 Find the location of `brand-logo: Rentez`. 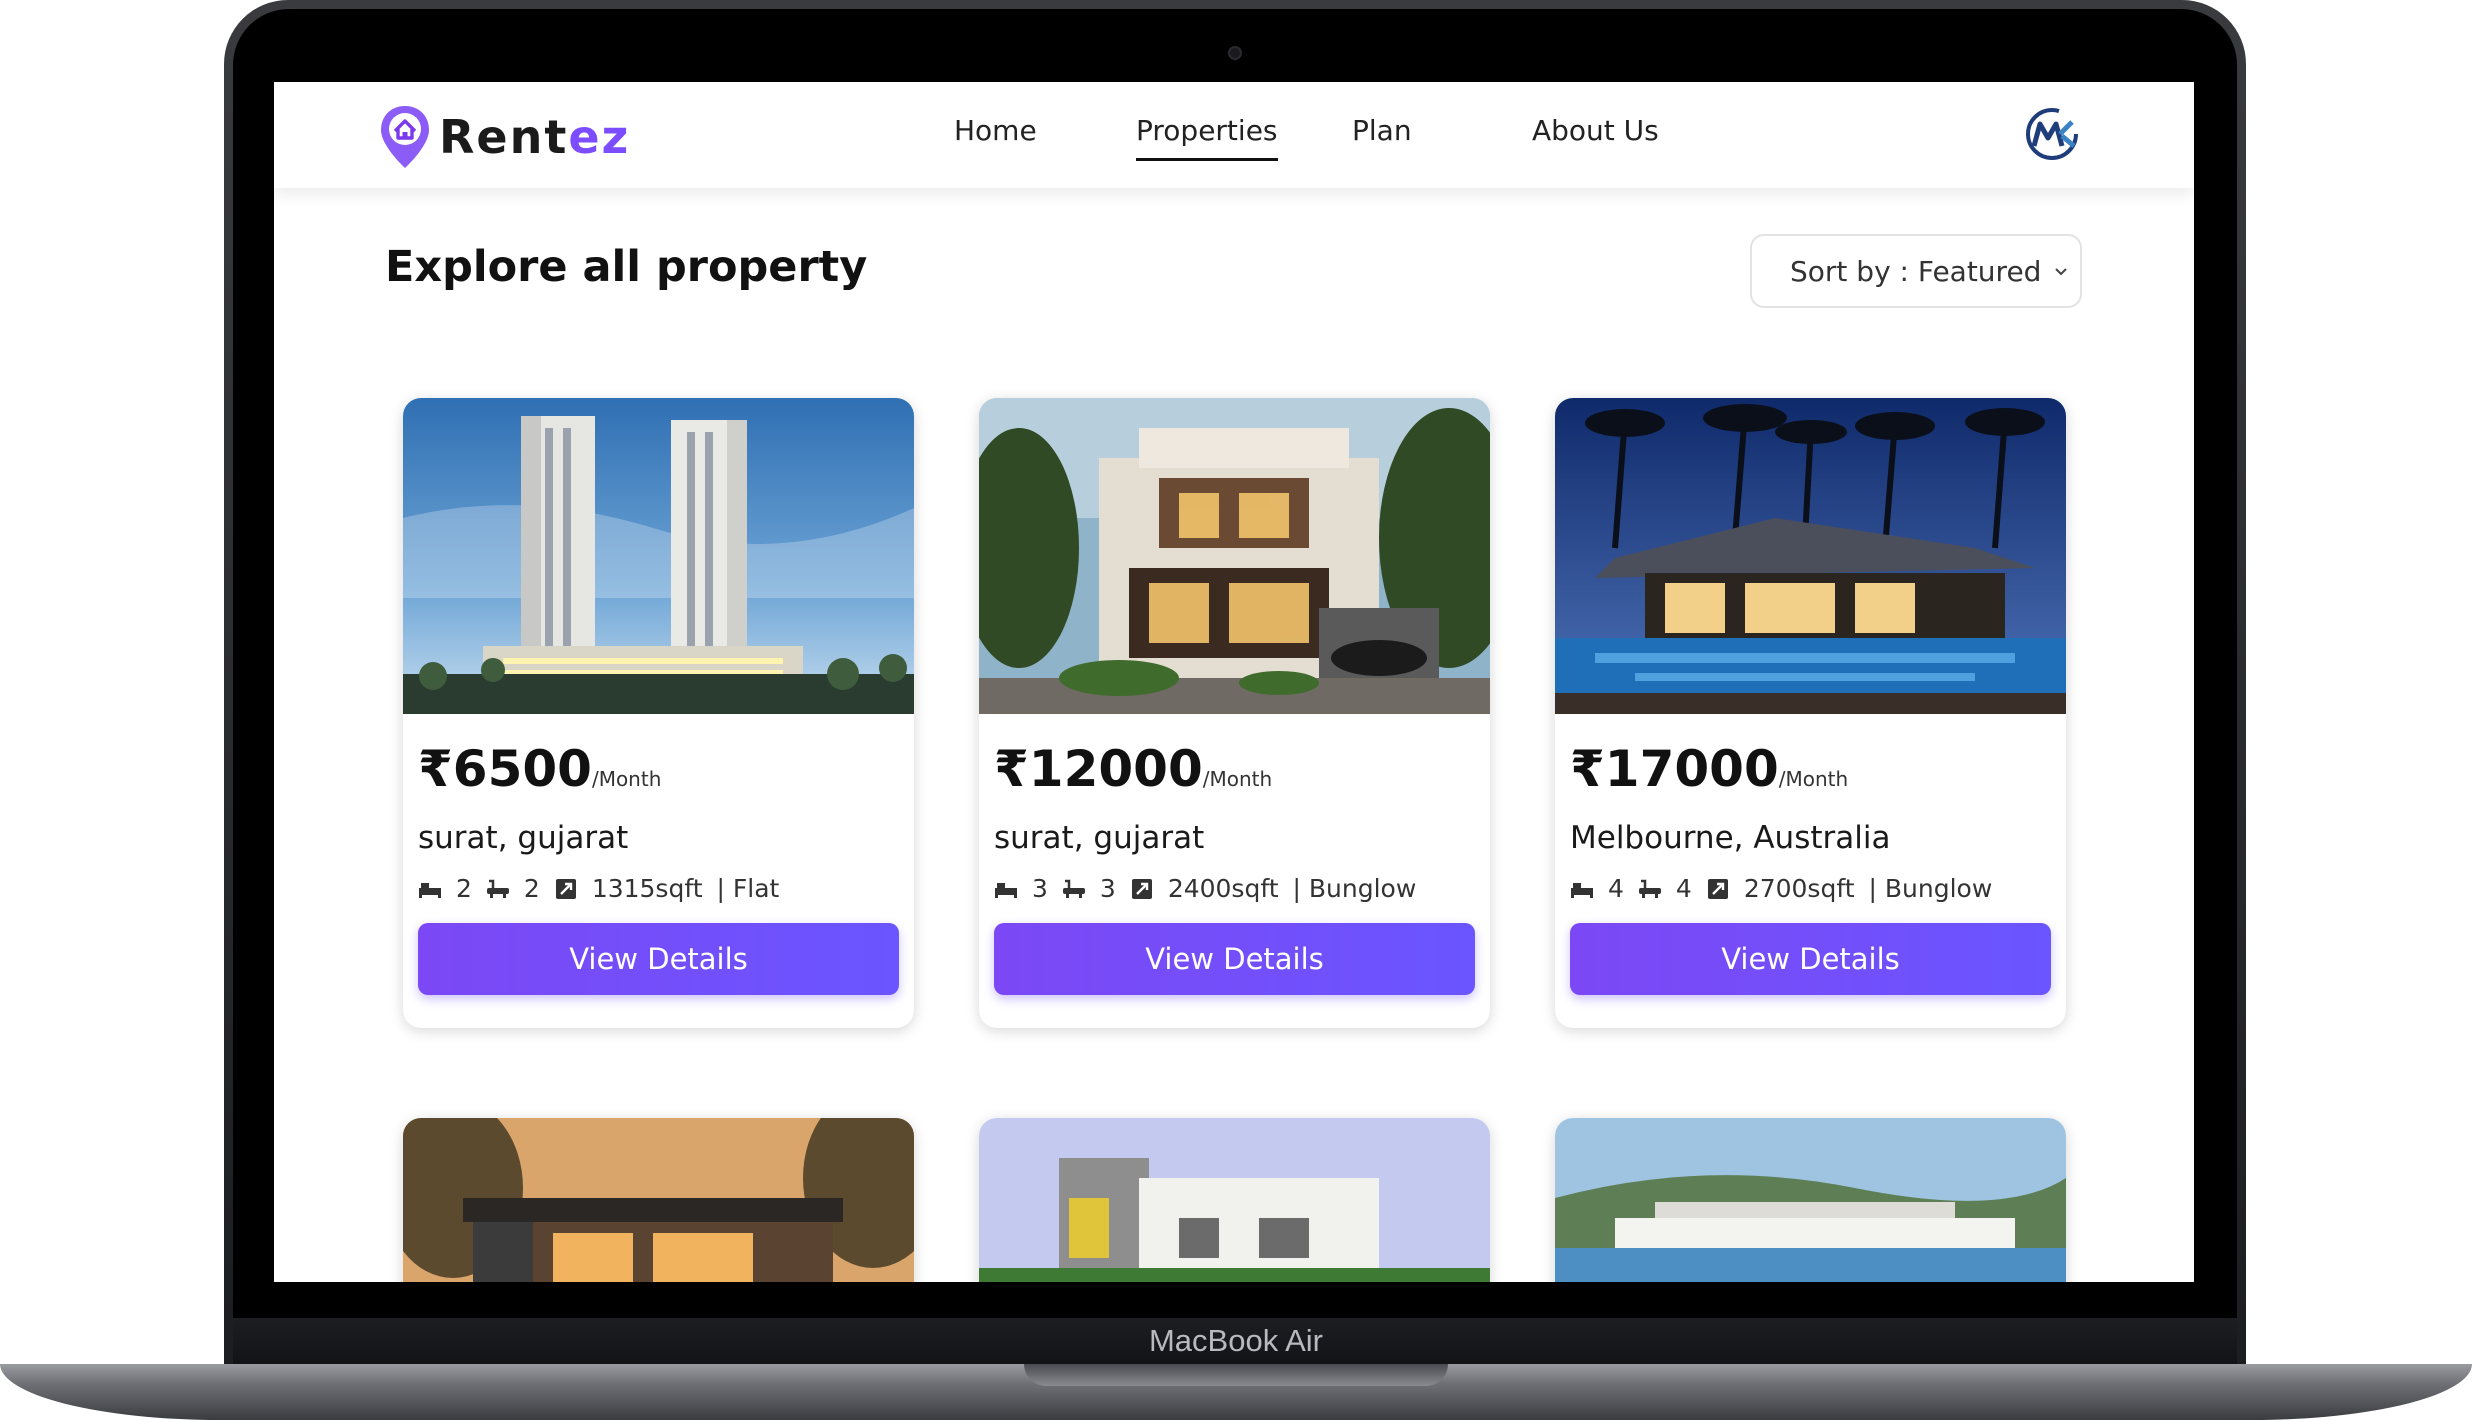

brand-logo: Rentez is located at coordinates (504, 137).